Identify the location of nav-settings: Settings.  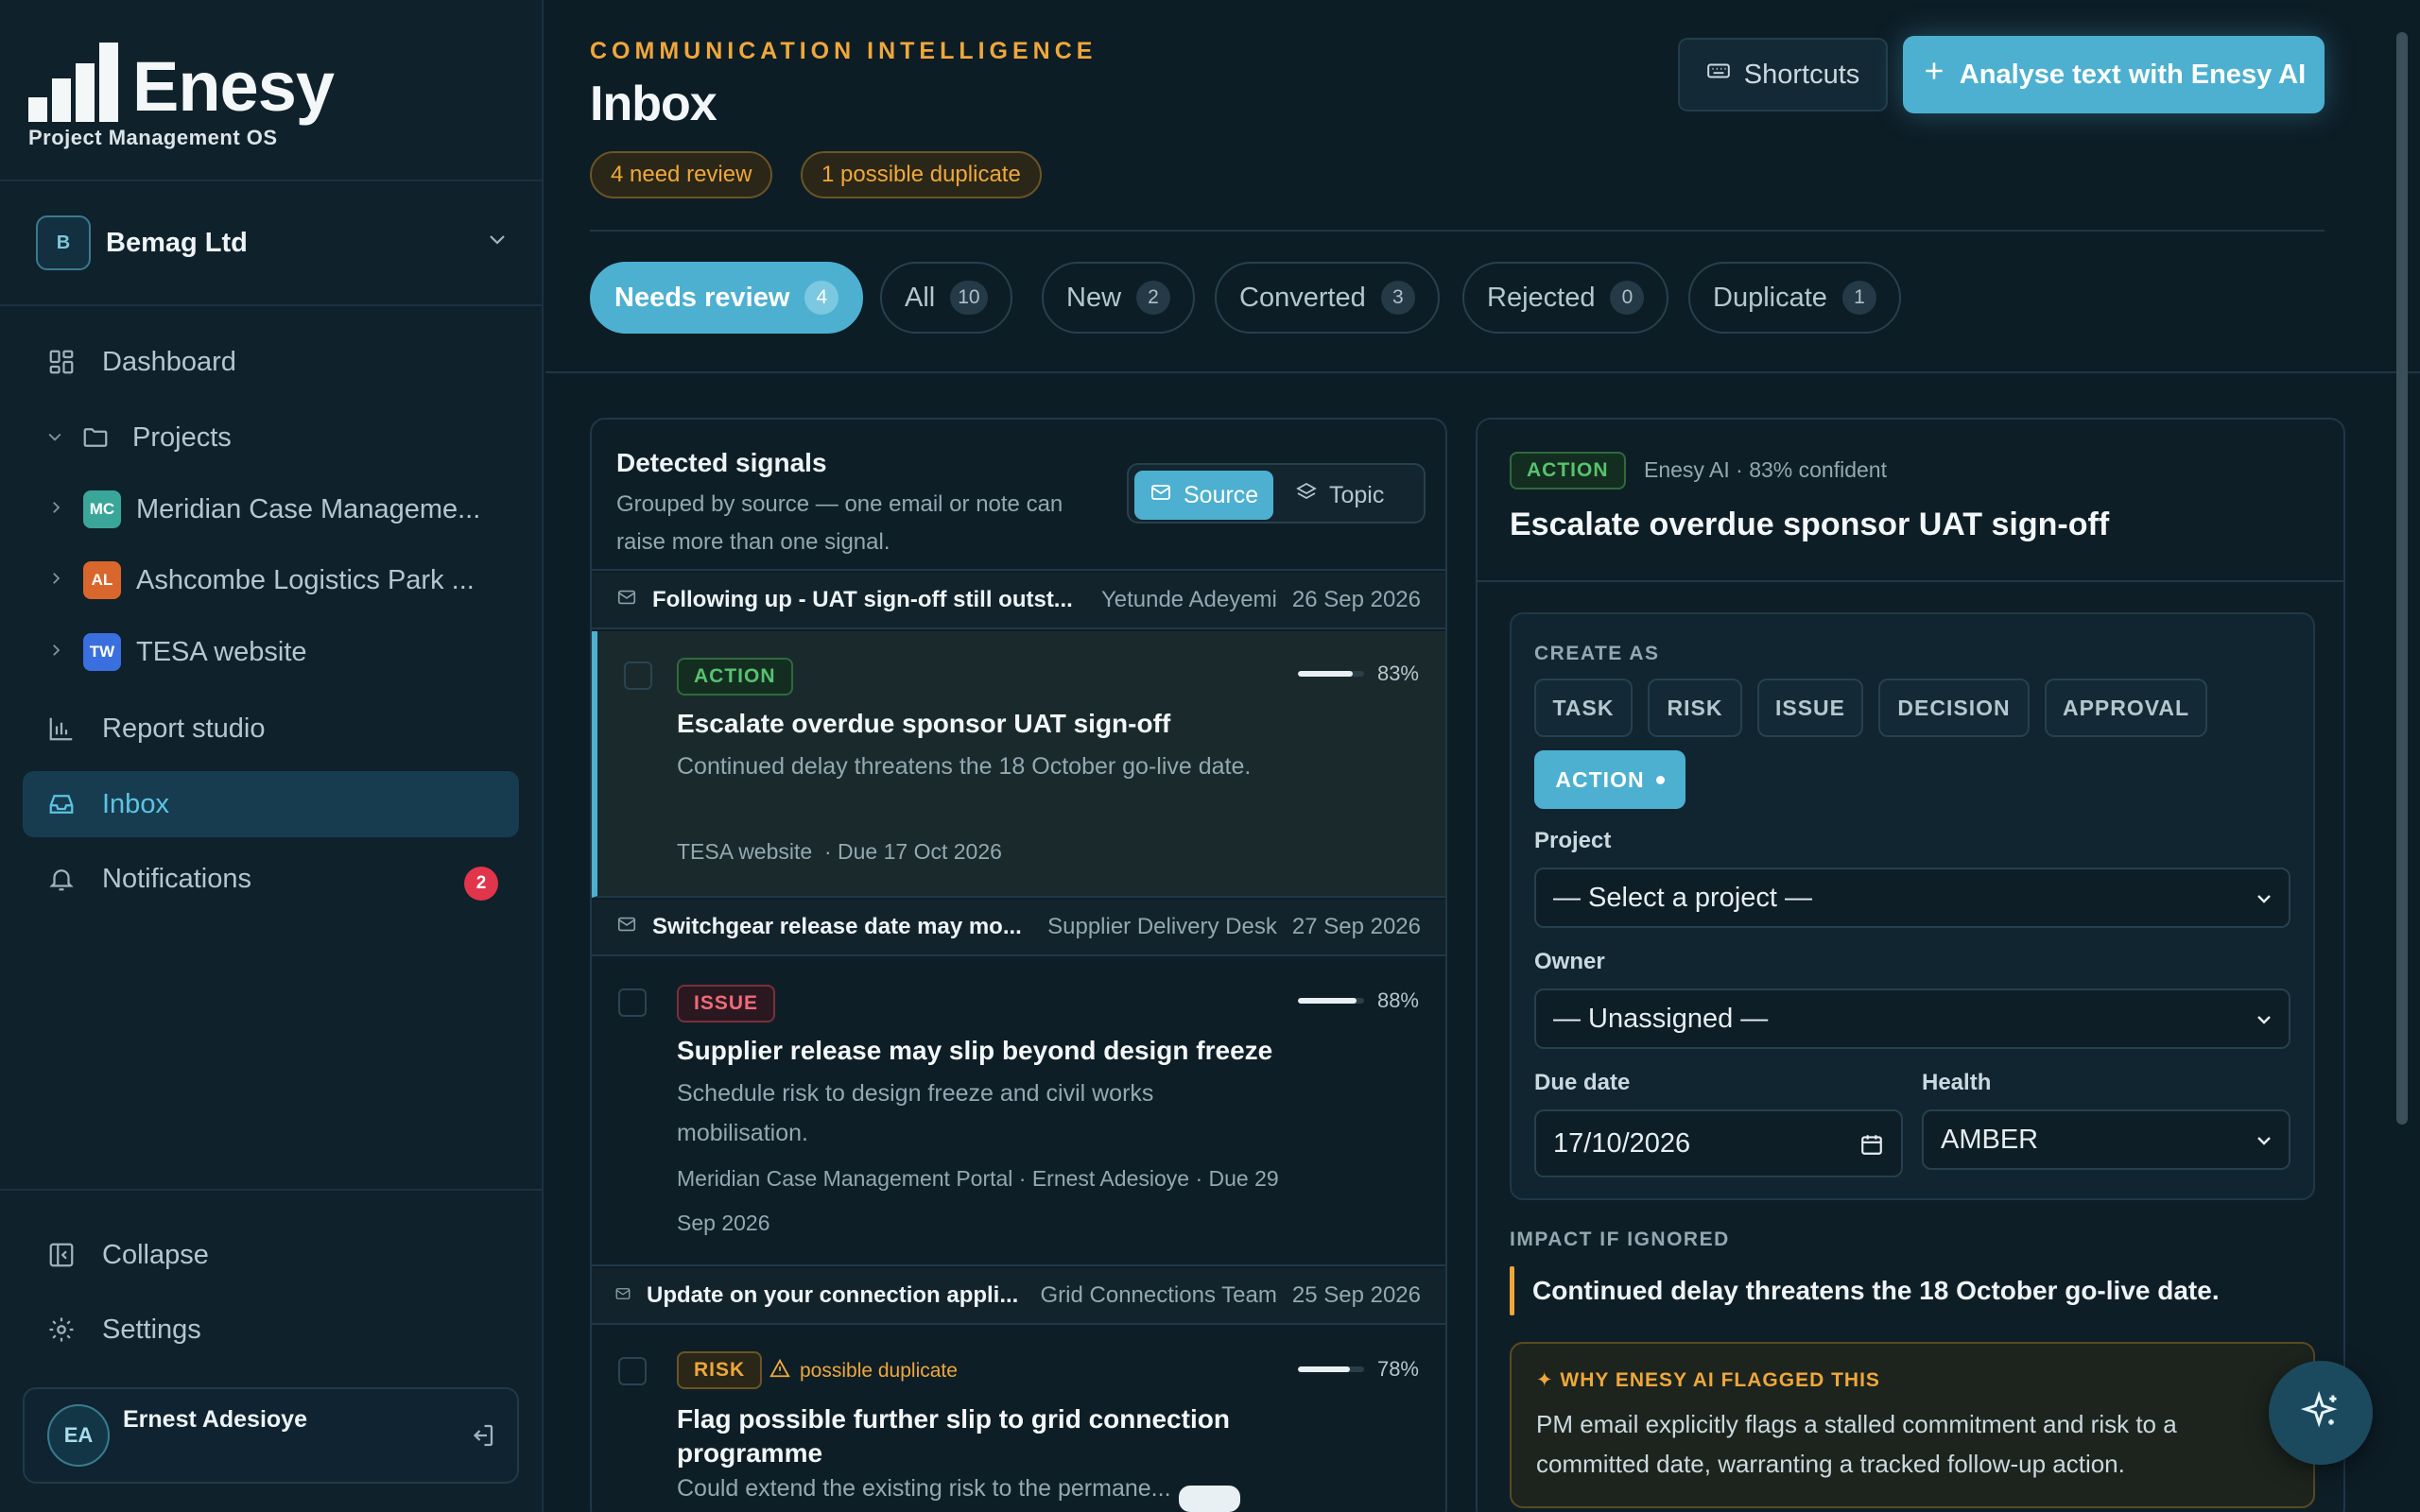
(271, 1330).